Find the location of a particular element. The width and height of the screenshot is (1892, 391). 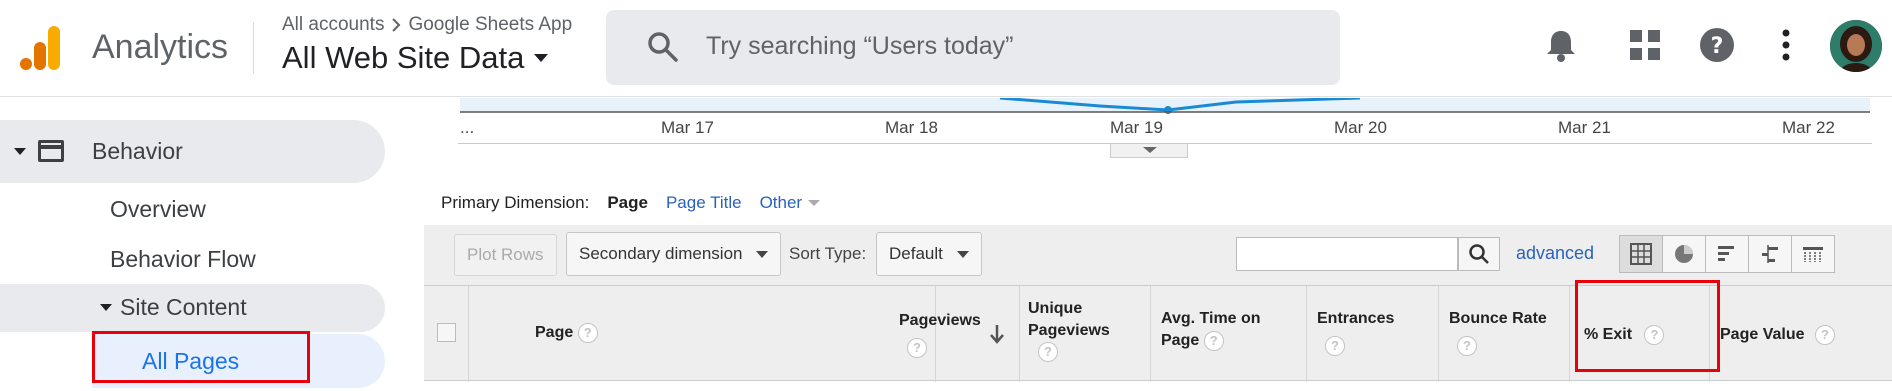

sidebar-item-overview: Overview is located at coordinates (158, 209).